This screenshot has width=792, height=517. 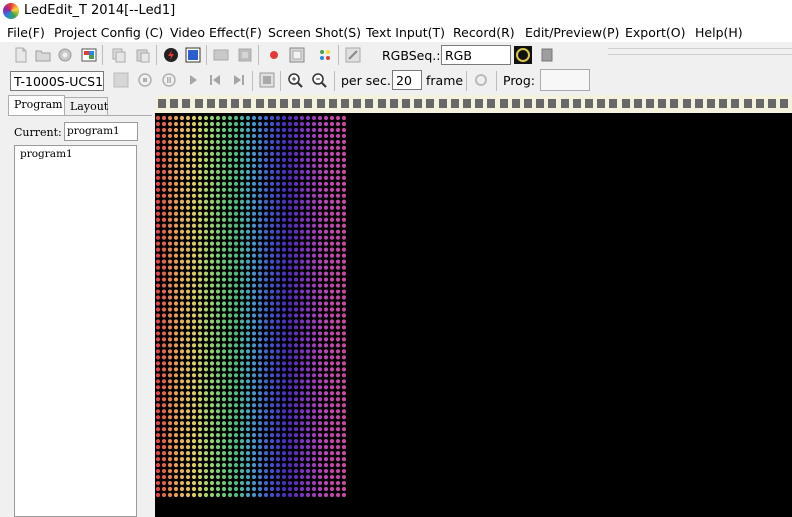 I want to click on fps-input: 20, so click(x=407, y=80).